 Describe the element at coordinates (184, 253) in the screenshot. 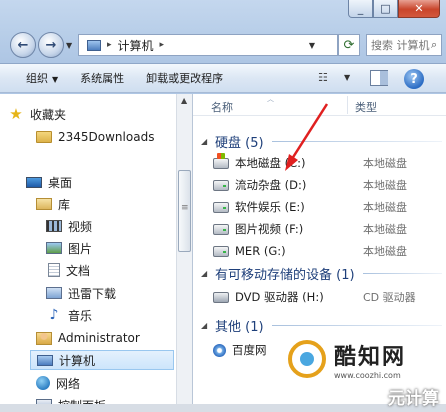

I see `navigation-scrollbar: ▲` at that location.